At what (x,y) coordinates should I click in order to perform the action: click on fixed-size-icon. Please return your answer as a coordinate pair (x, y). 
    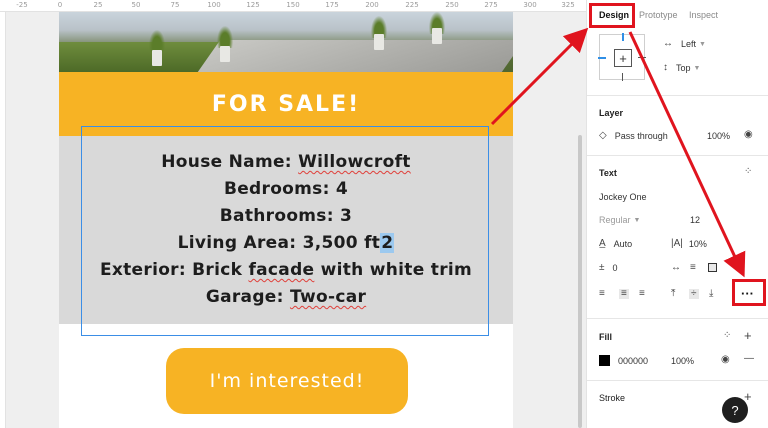
    Looking at the image, I should click on (712, 267).